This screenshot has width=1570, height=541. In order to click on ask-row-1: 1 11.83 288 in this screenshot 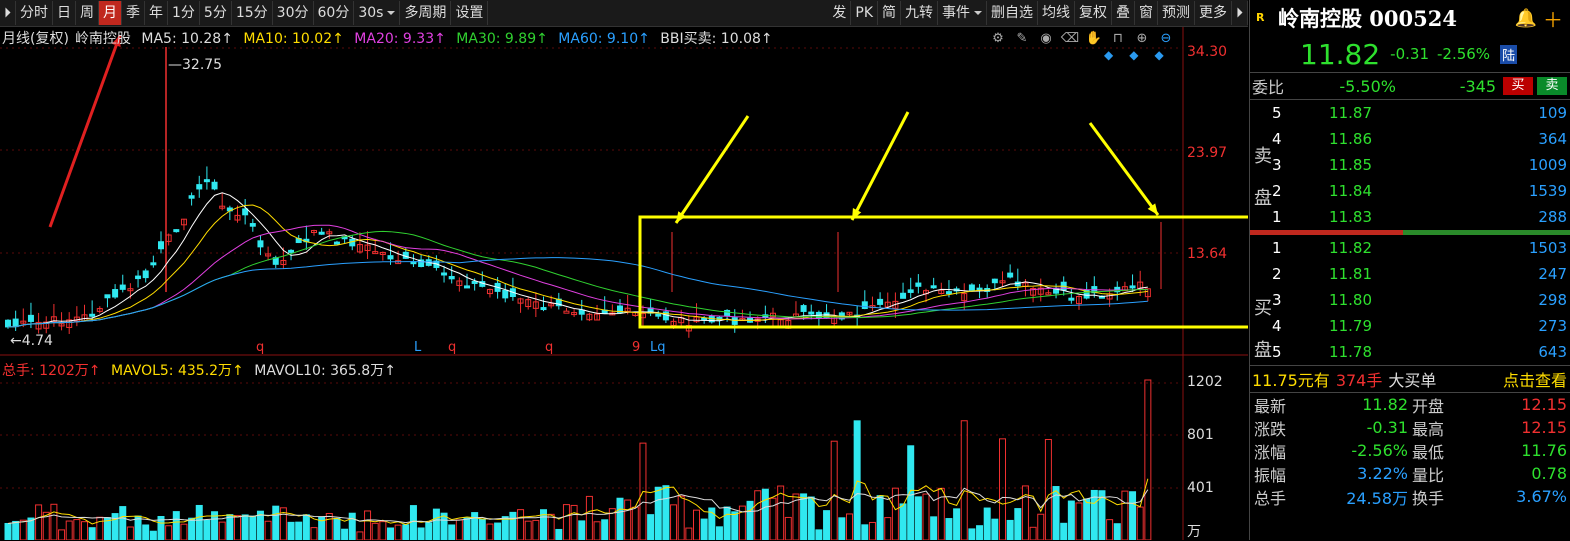, I will do `click(1410, 217)`.